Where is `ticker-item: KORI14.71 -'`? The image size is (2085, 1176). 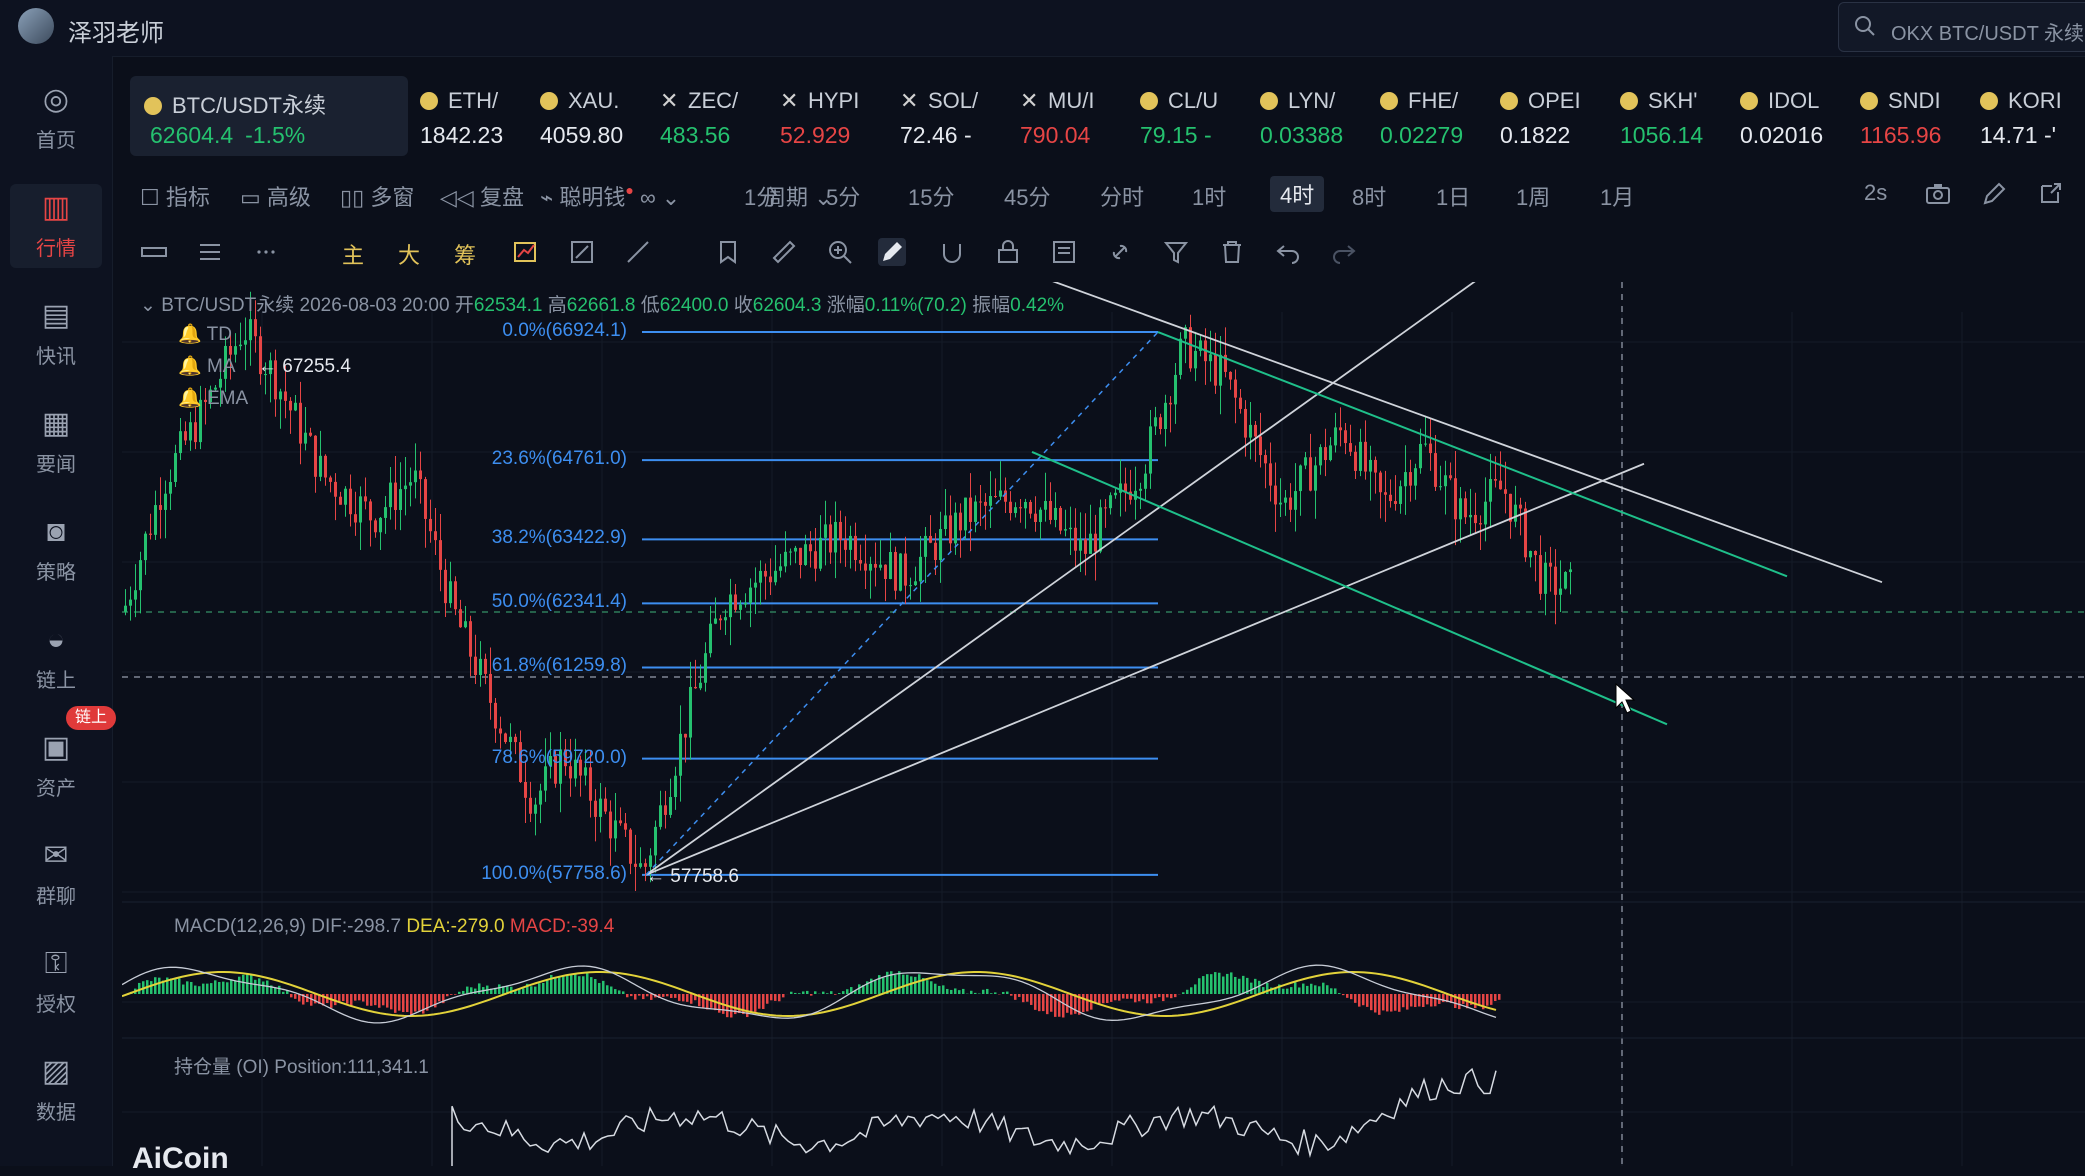
ticker-item: KORI14.71 -' is located at coordinates (2032, 116).